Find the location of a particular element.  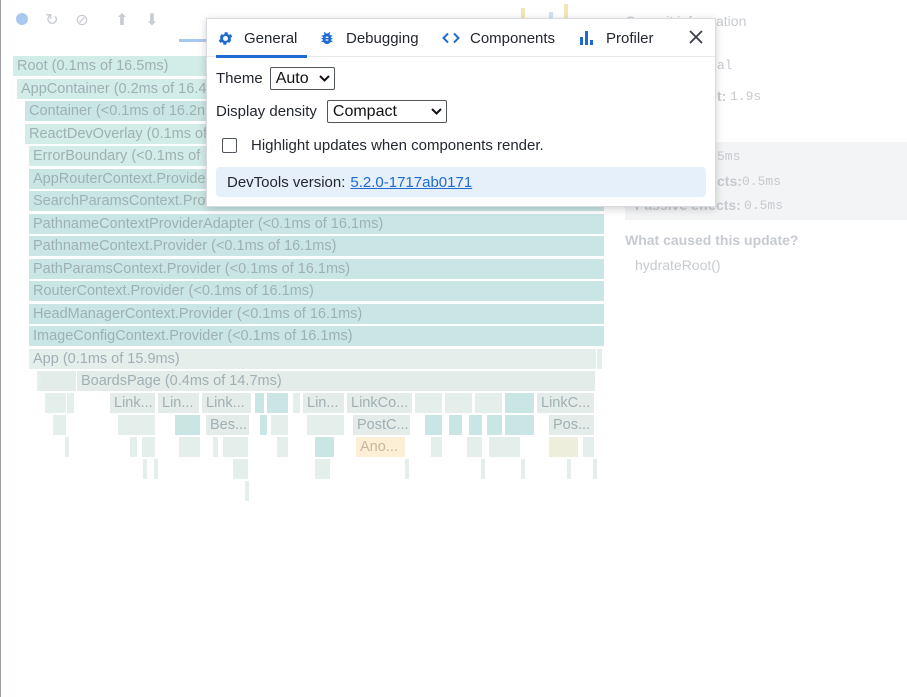

tab-profiler-label: Profiler is located at coordinates (630, 38).